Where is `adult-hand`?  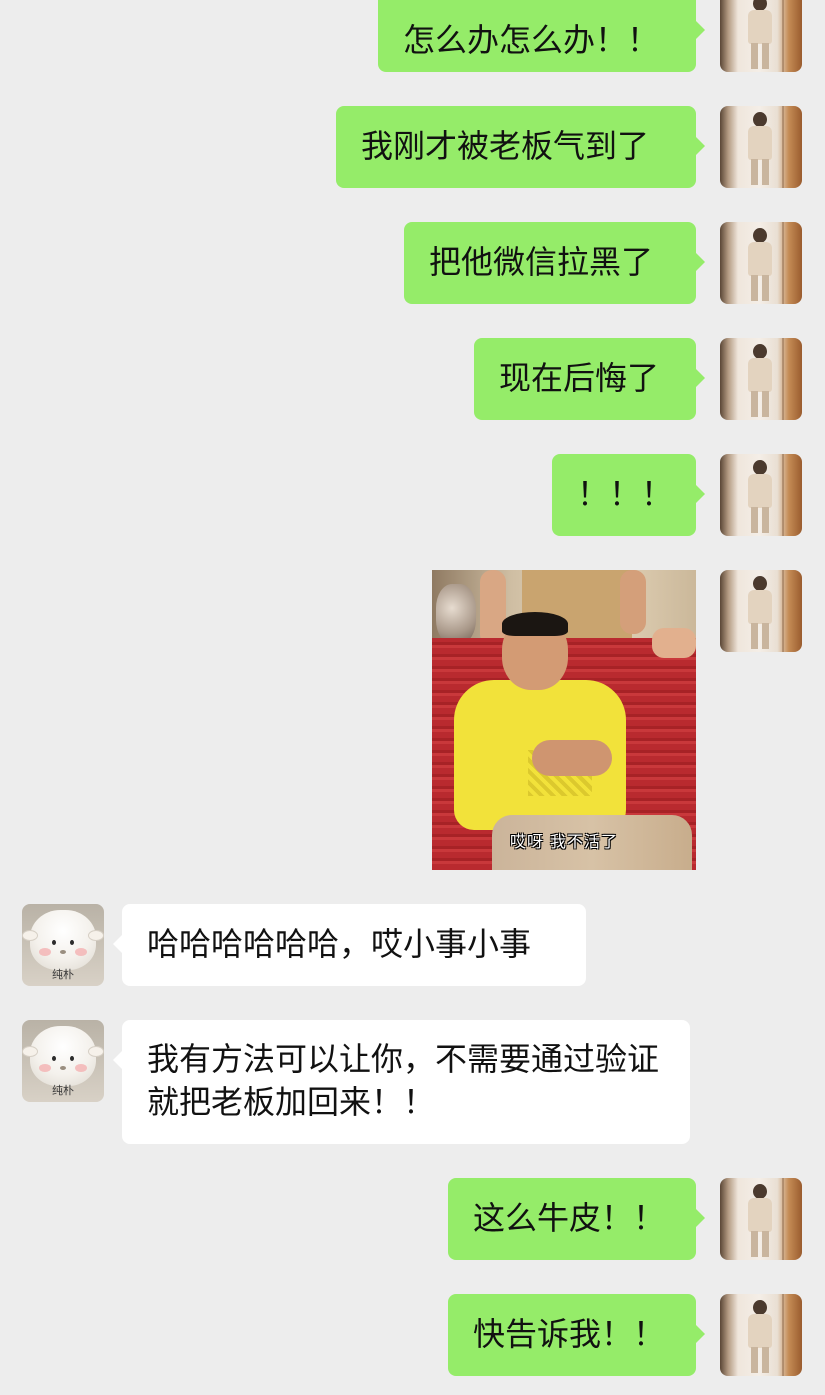
adult-hand is located at coordinates (674, 643).